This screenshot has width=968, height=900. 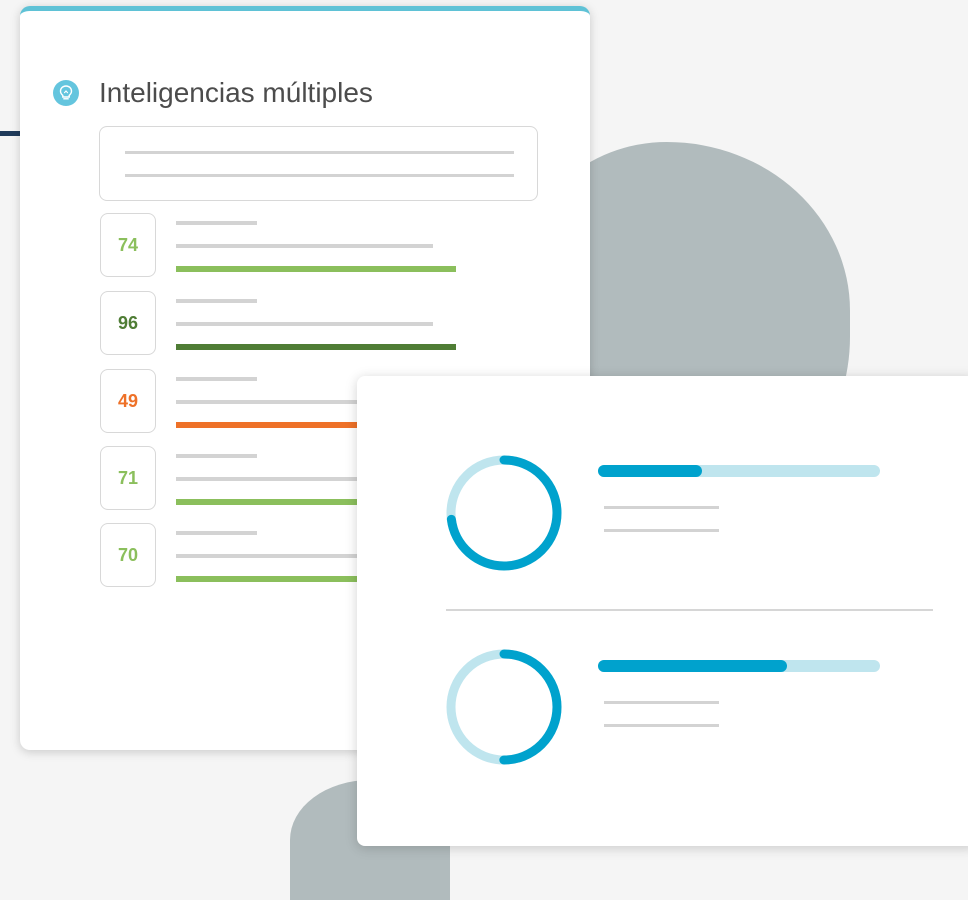 I want to click on score-value: 96, so click(x=128, y=323).